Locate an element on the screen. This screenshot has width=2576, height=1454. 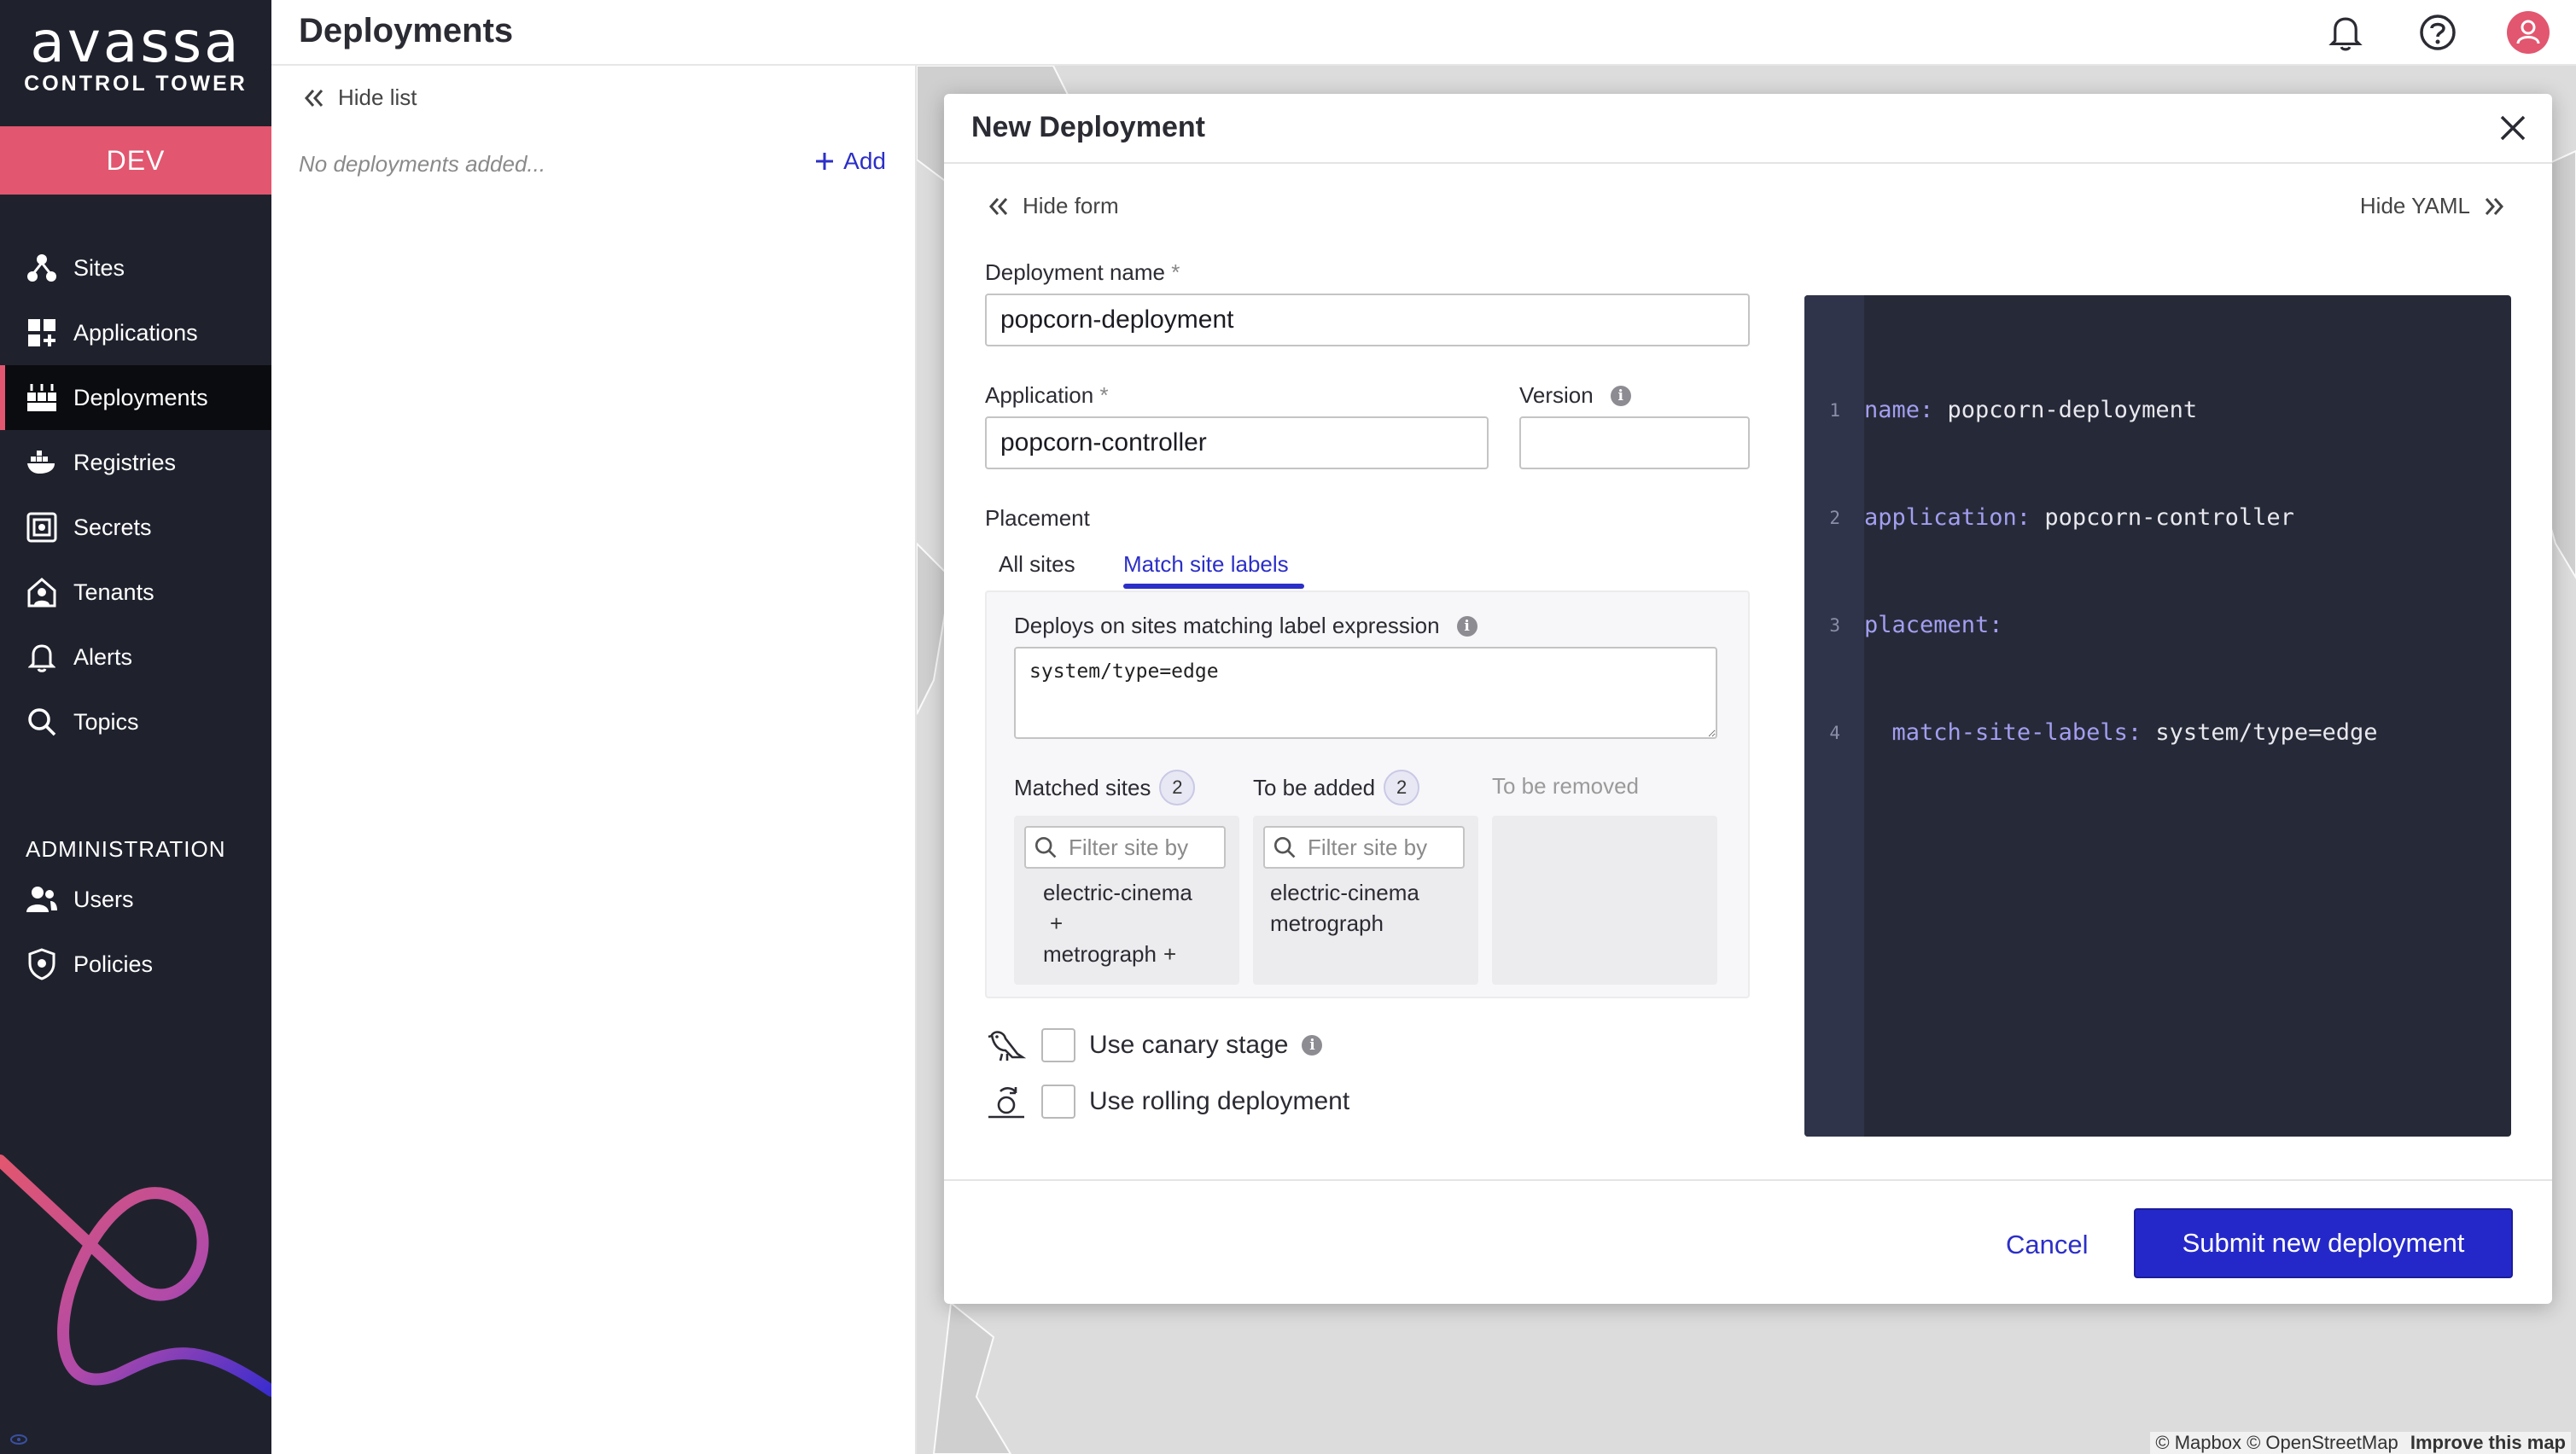
hide-list-button: Hide list is located at coordinates (359, 98).